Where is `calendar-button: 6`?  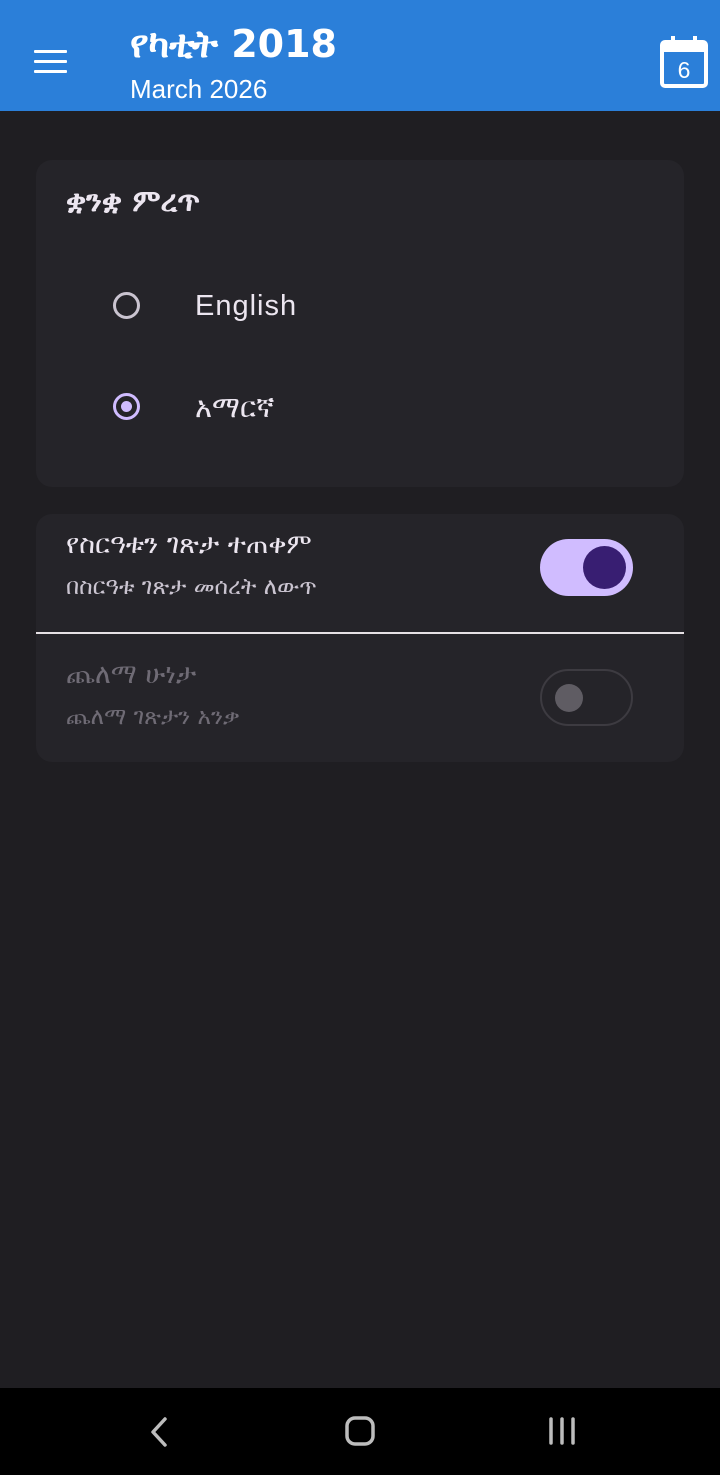 calendar-button: 6 is located at coordinates (684, 62).